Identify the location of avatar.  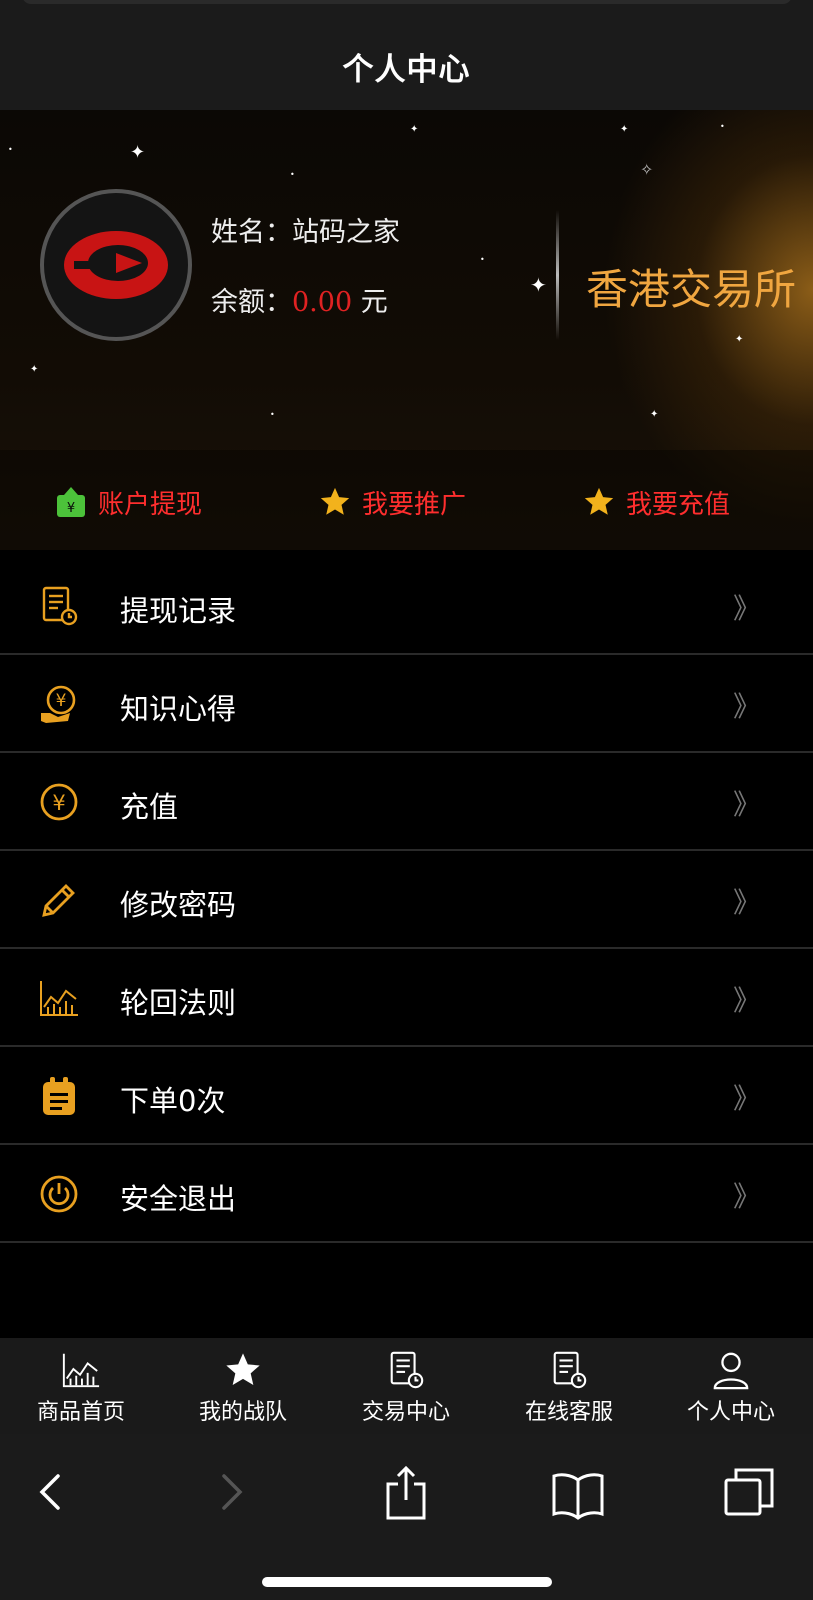
(116, 265).